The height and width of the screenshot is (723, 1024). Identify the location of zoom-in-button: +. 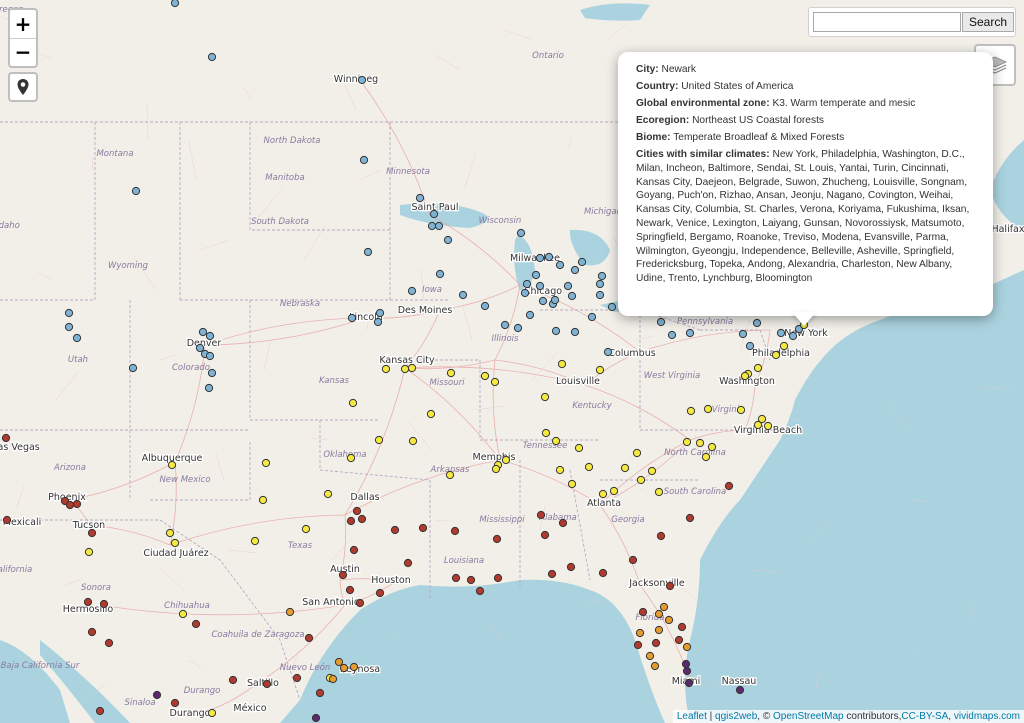
(23, 24).